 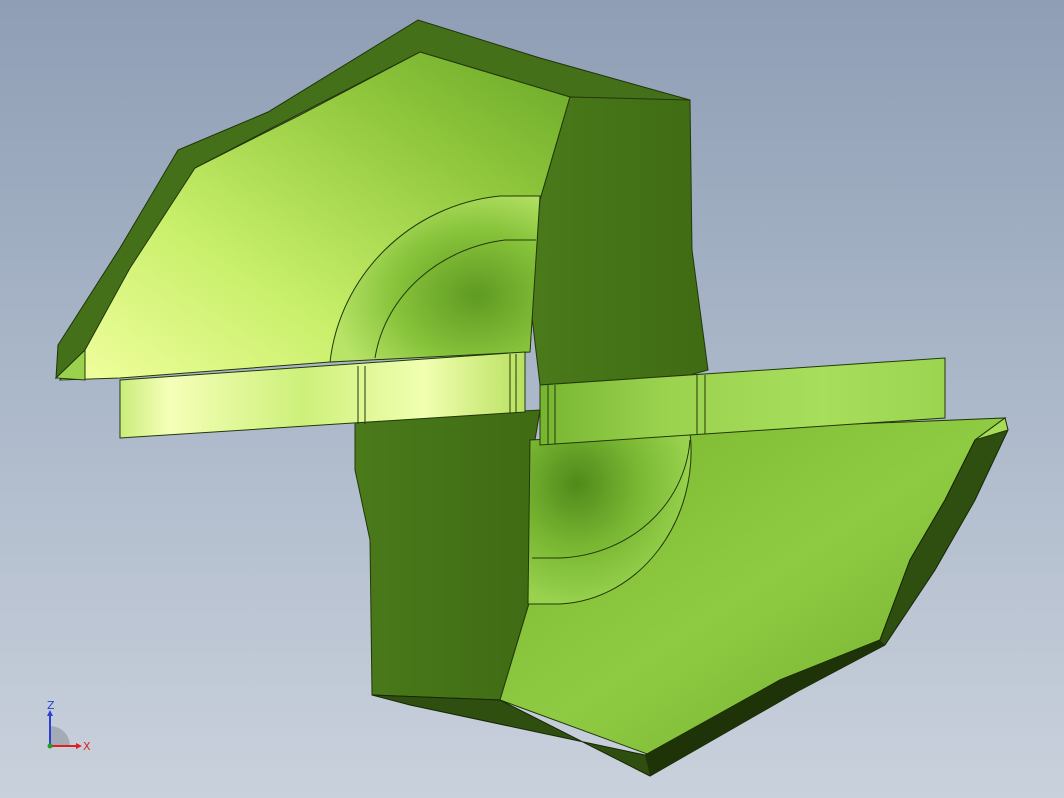 What do you see at coordinates (87, 746) in the screenshot?
I see `triad-x-label: X` at bounding box center [87, 746].